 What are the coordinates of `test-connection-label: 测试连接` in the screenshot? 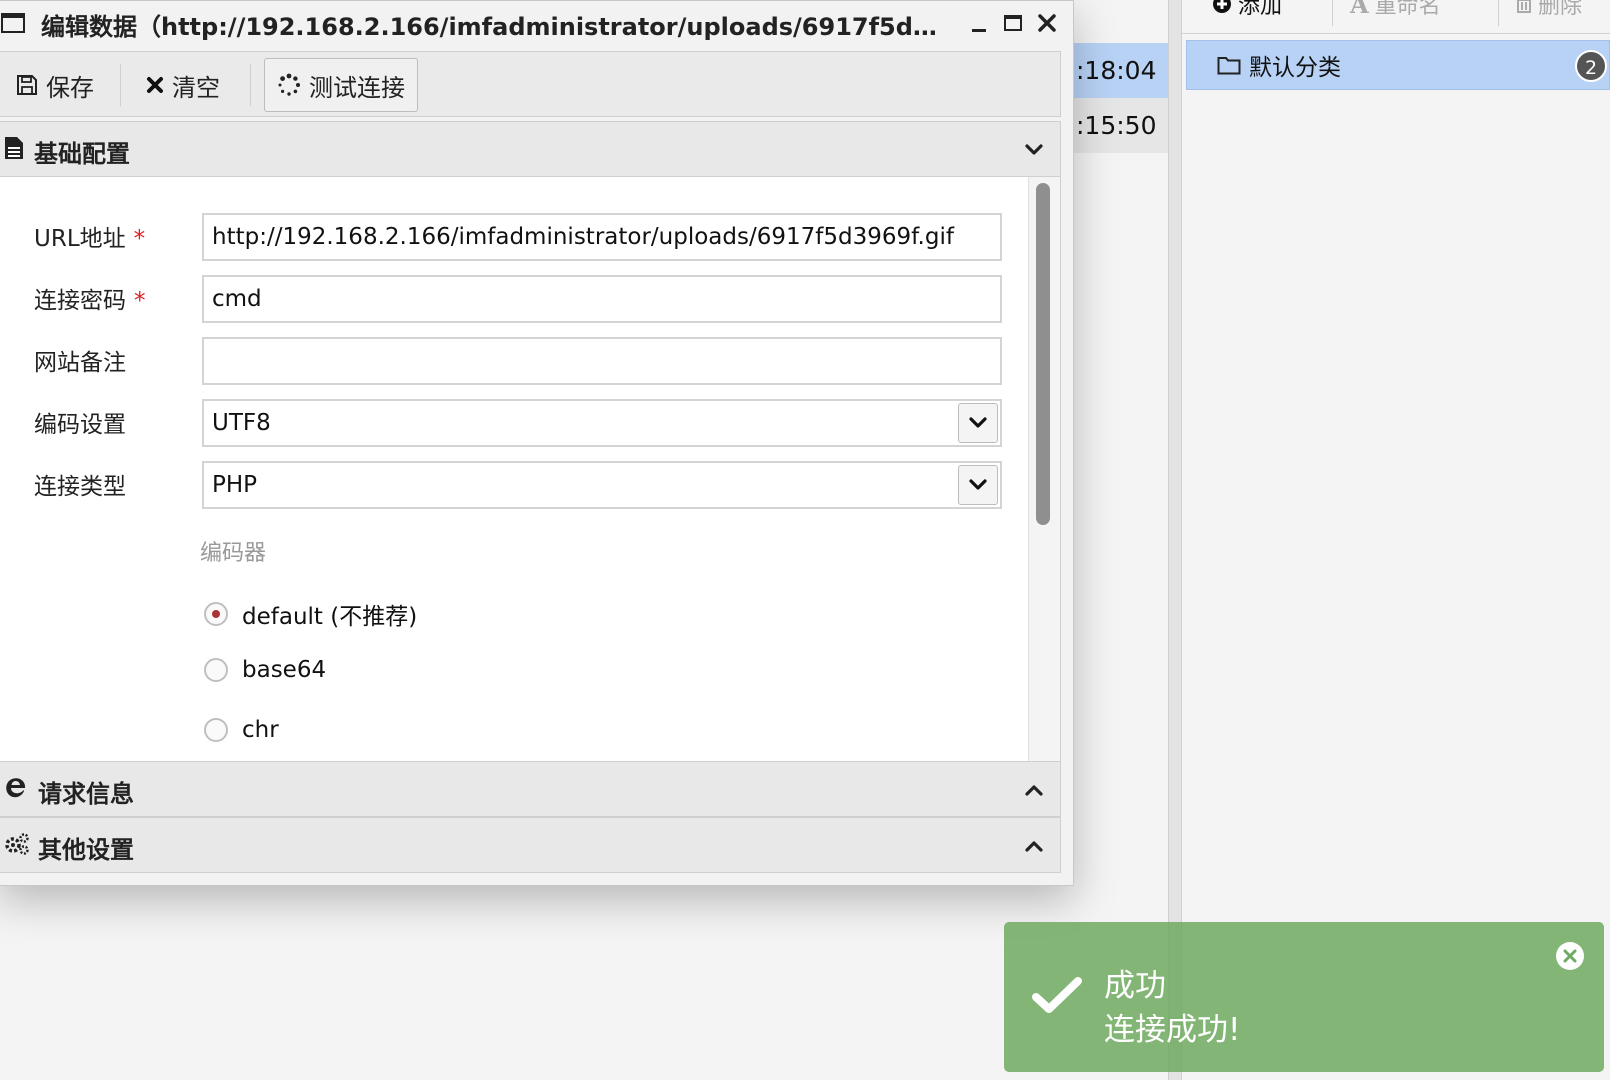 It's located at (357, 87).